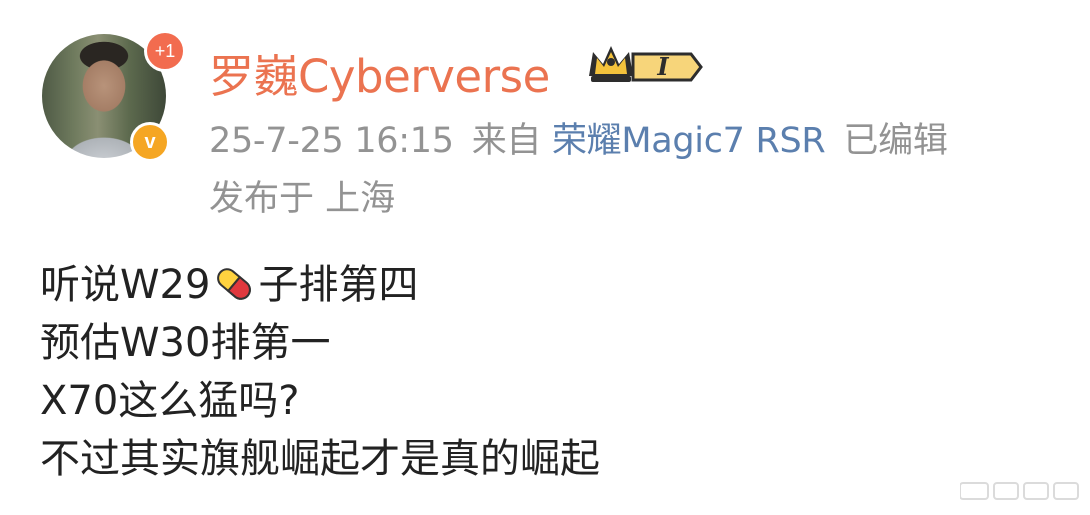 The height and width of the screenshot is (515, 1090). What do you see at coordinates (895, 141) in the screenshot?
I see `edited-label: 已编辑` at bounding box center [895, 141].